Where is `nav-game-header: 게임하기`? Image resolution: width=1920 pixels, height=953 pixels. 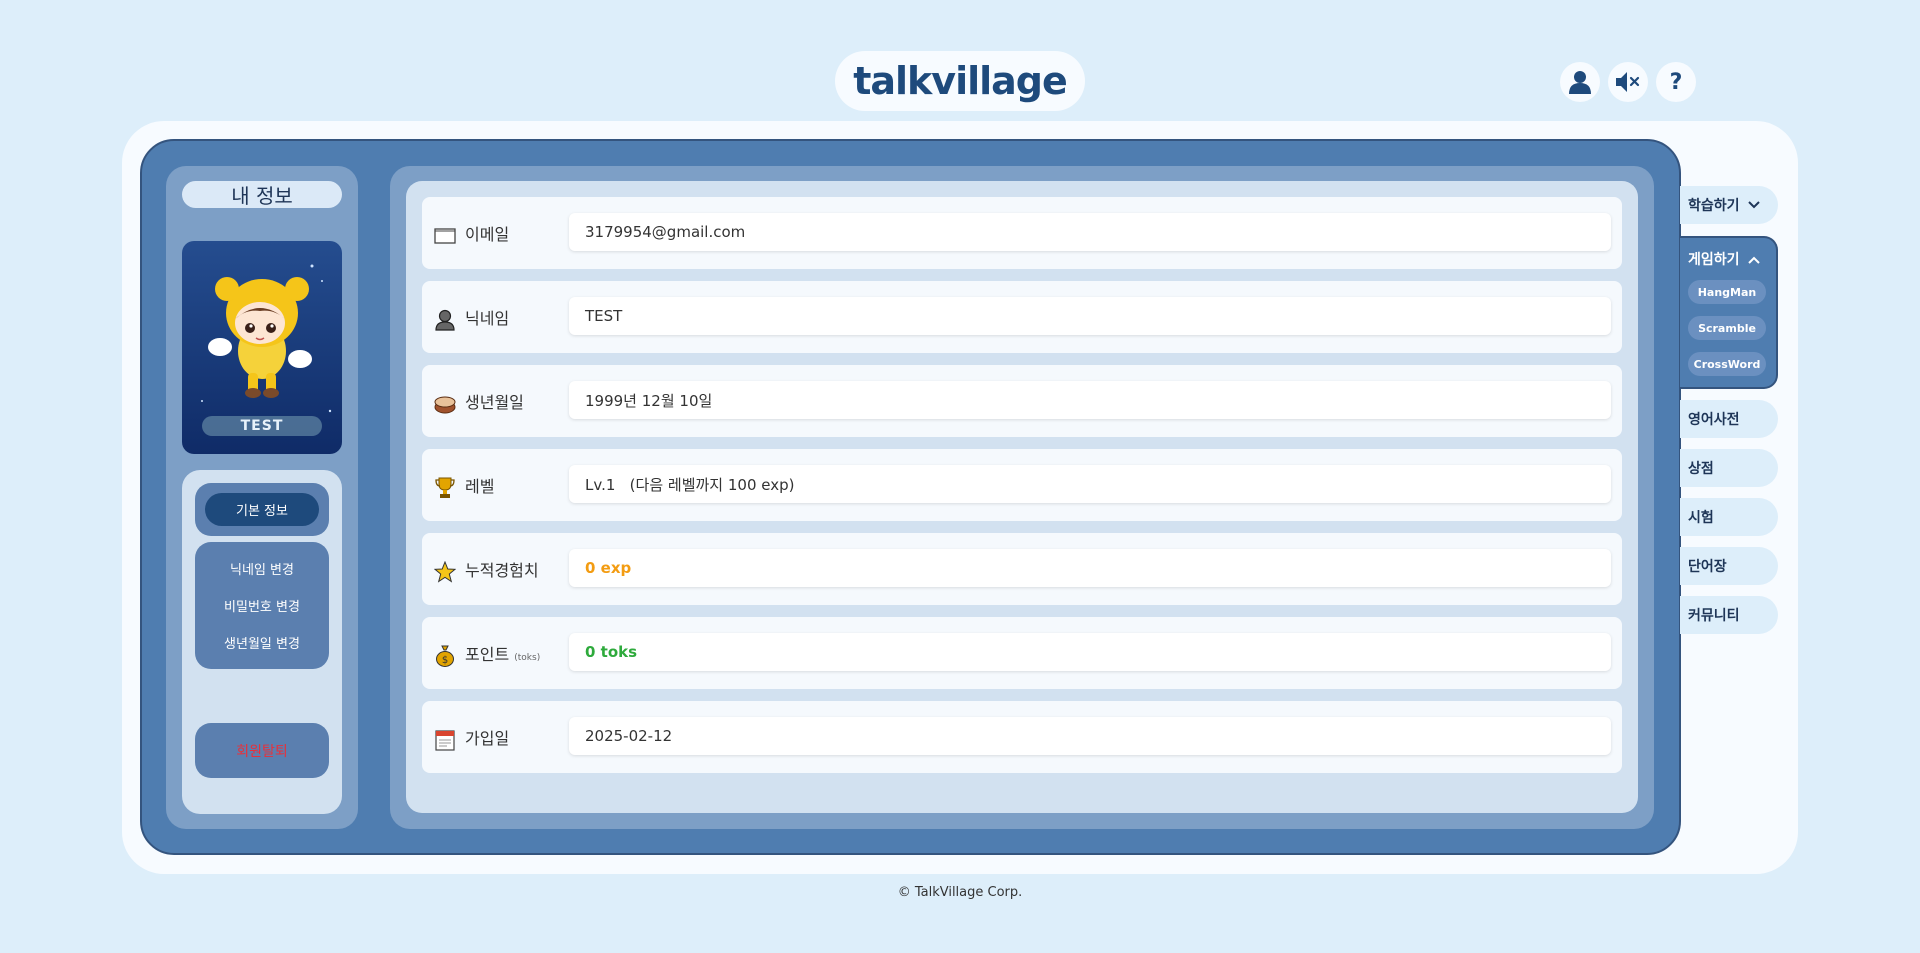
nav-game-header: 게임하기 is located at coordinates (1724, 259).